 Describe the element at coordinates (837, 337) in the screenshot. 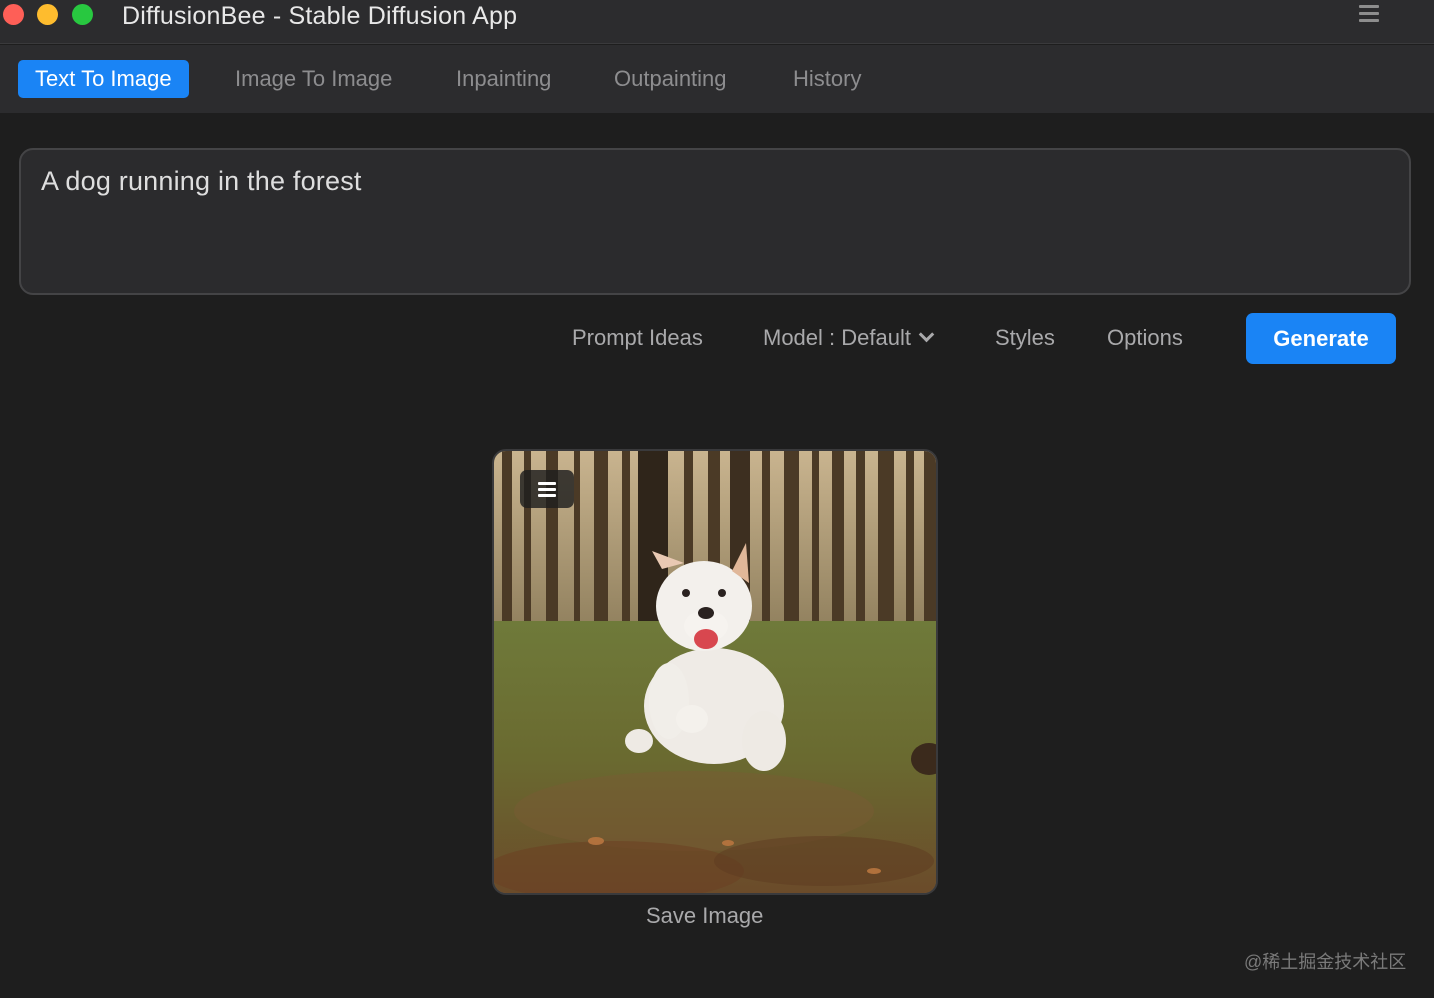

I see `model-select-label: Model : Default` at that location.